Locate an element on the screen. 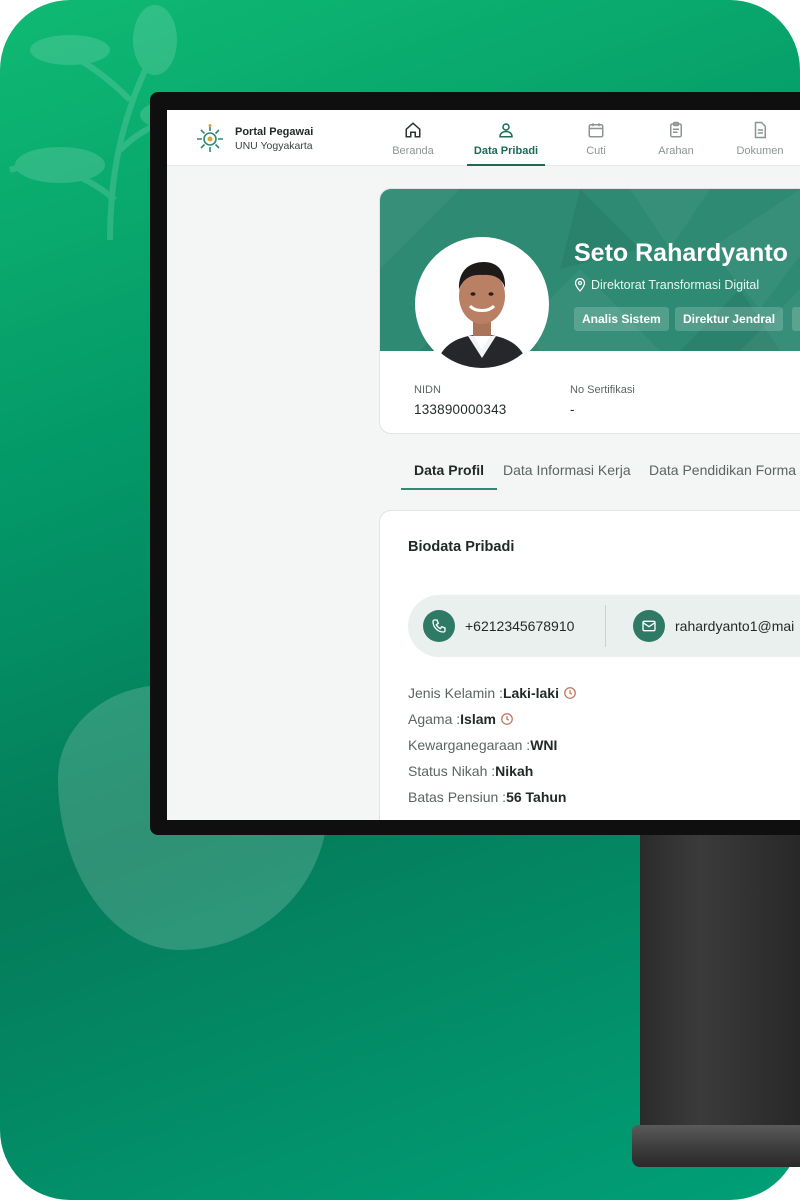 The height and width of the screenshot is (1200, 800). calendar-icon is located at coordinates (596, 130).